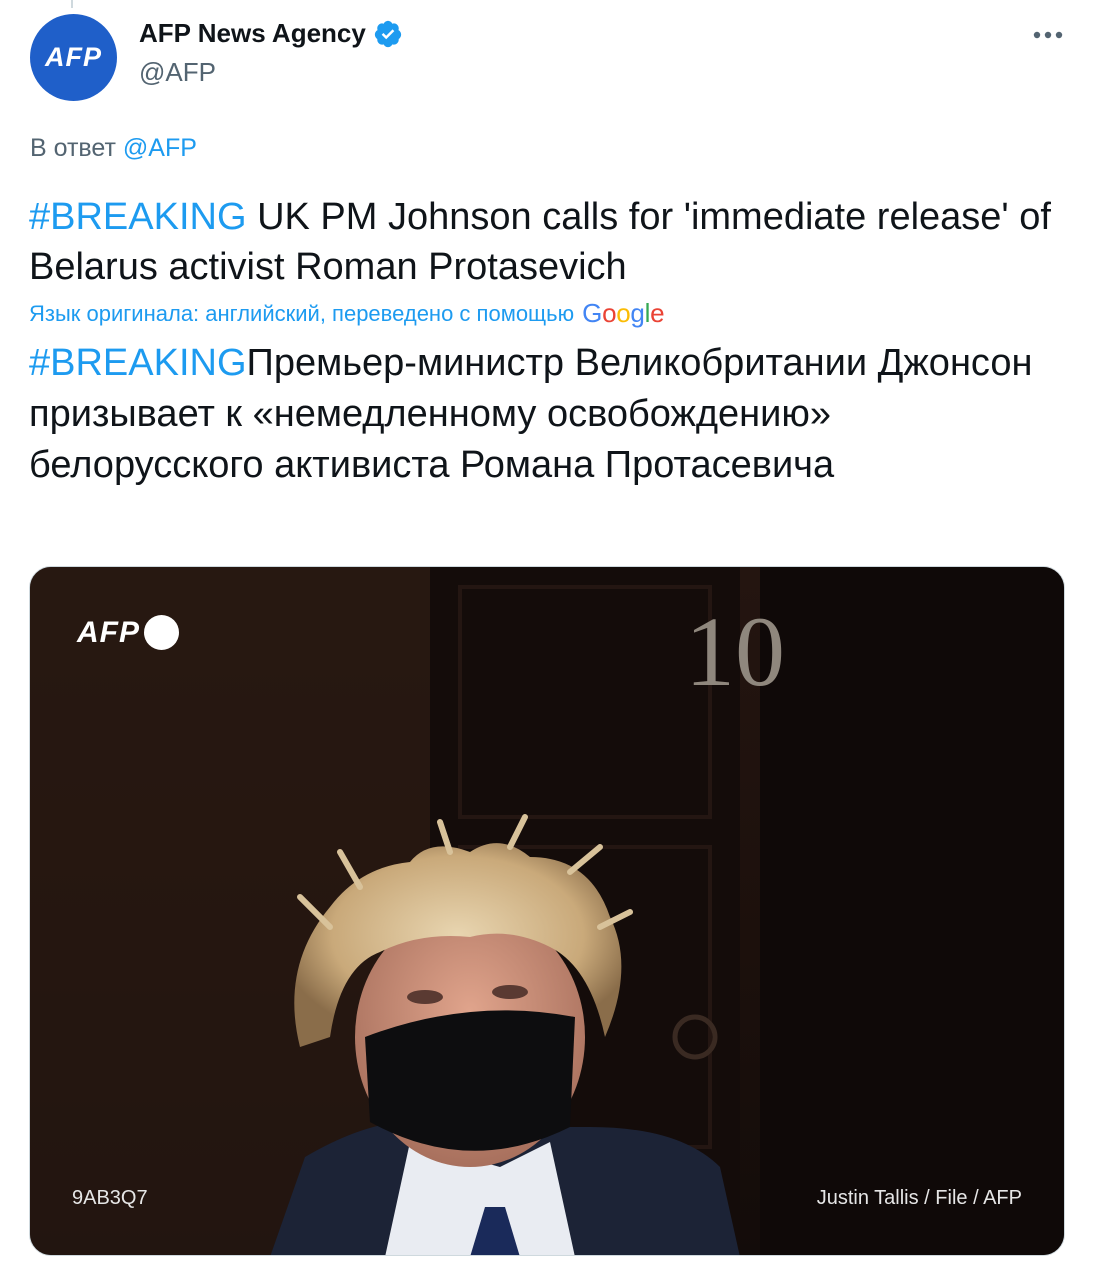 The height and width of the screenshot is (1280, 1093). What do you see at coordinates (72, 4) in the screenshot?
I see `thread-line` at bounding box center [72, 4].